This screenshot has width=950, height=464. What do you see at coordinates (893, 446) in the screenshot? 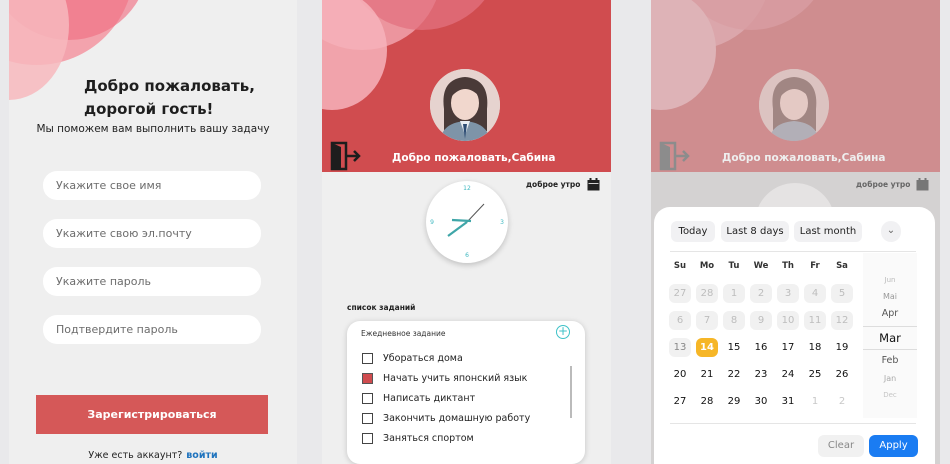
I see `apply-button: Apply` at bounding box center [893, 446].